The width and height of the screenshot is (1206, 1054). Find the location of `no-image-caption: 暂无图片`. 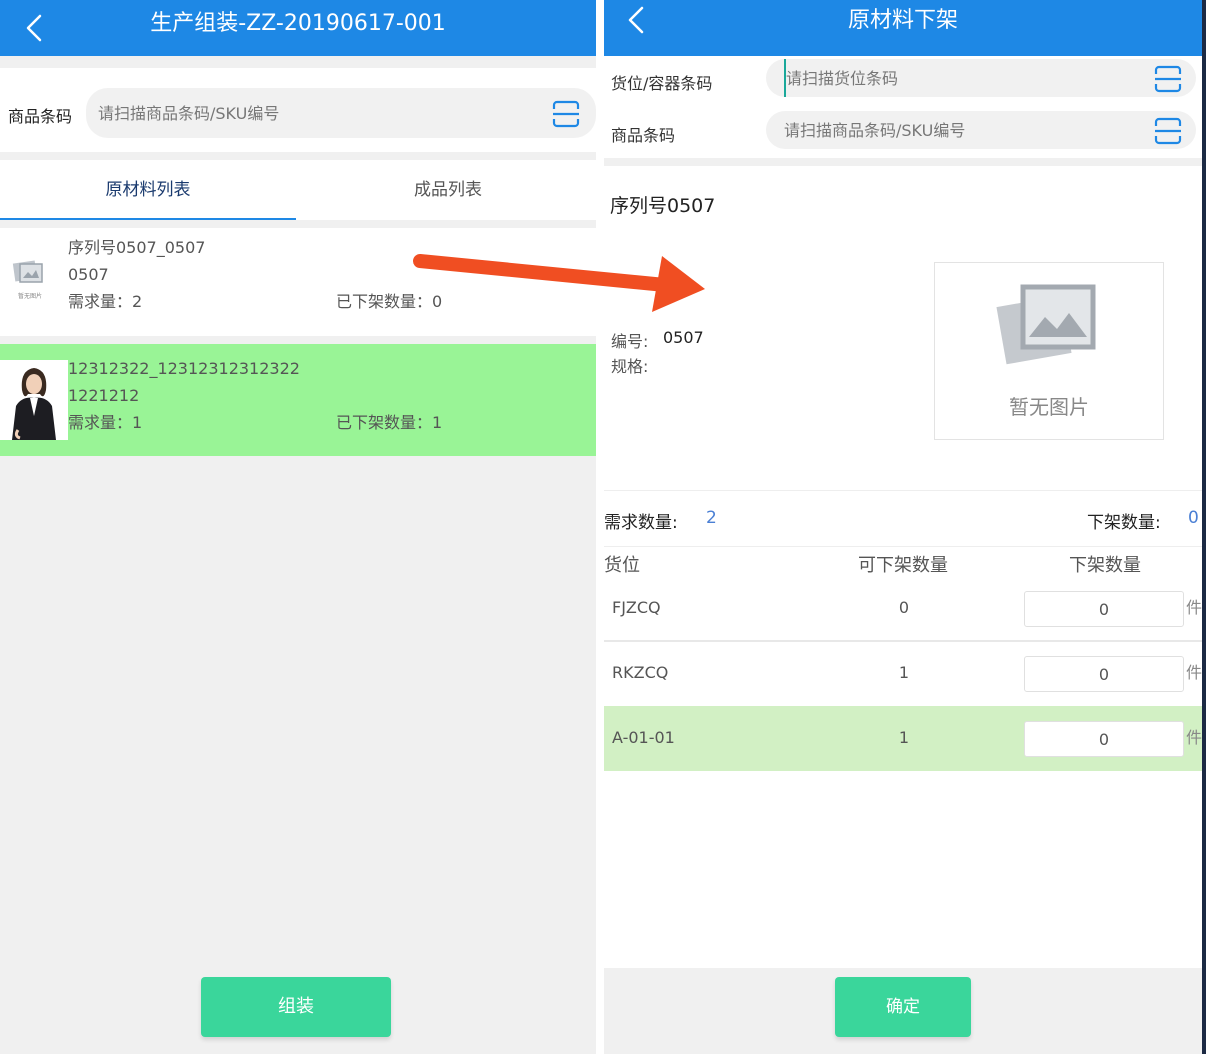

no-image-caption: 暂无图片 is located at coordinates (1049, 407).